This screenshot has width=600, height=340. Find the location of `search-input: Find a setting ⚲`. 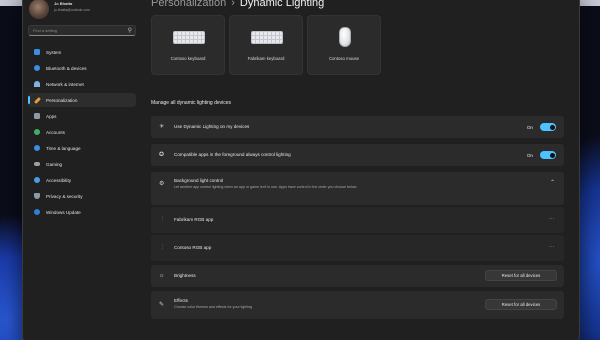

search-input: Find a setting ⚲ is located at coordinates (82, 30).